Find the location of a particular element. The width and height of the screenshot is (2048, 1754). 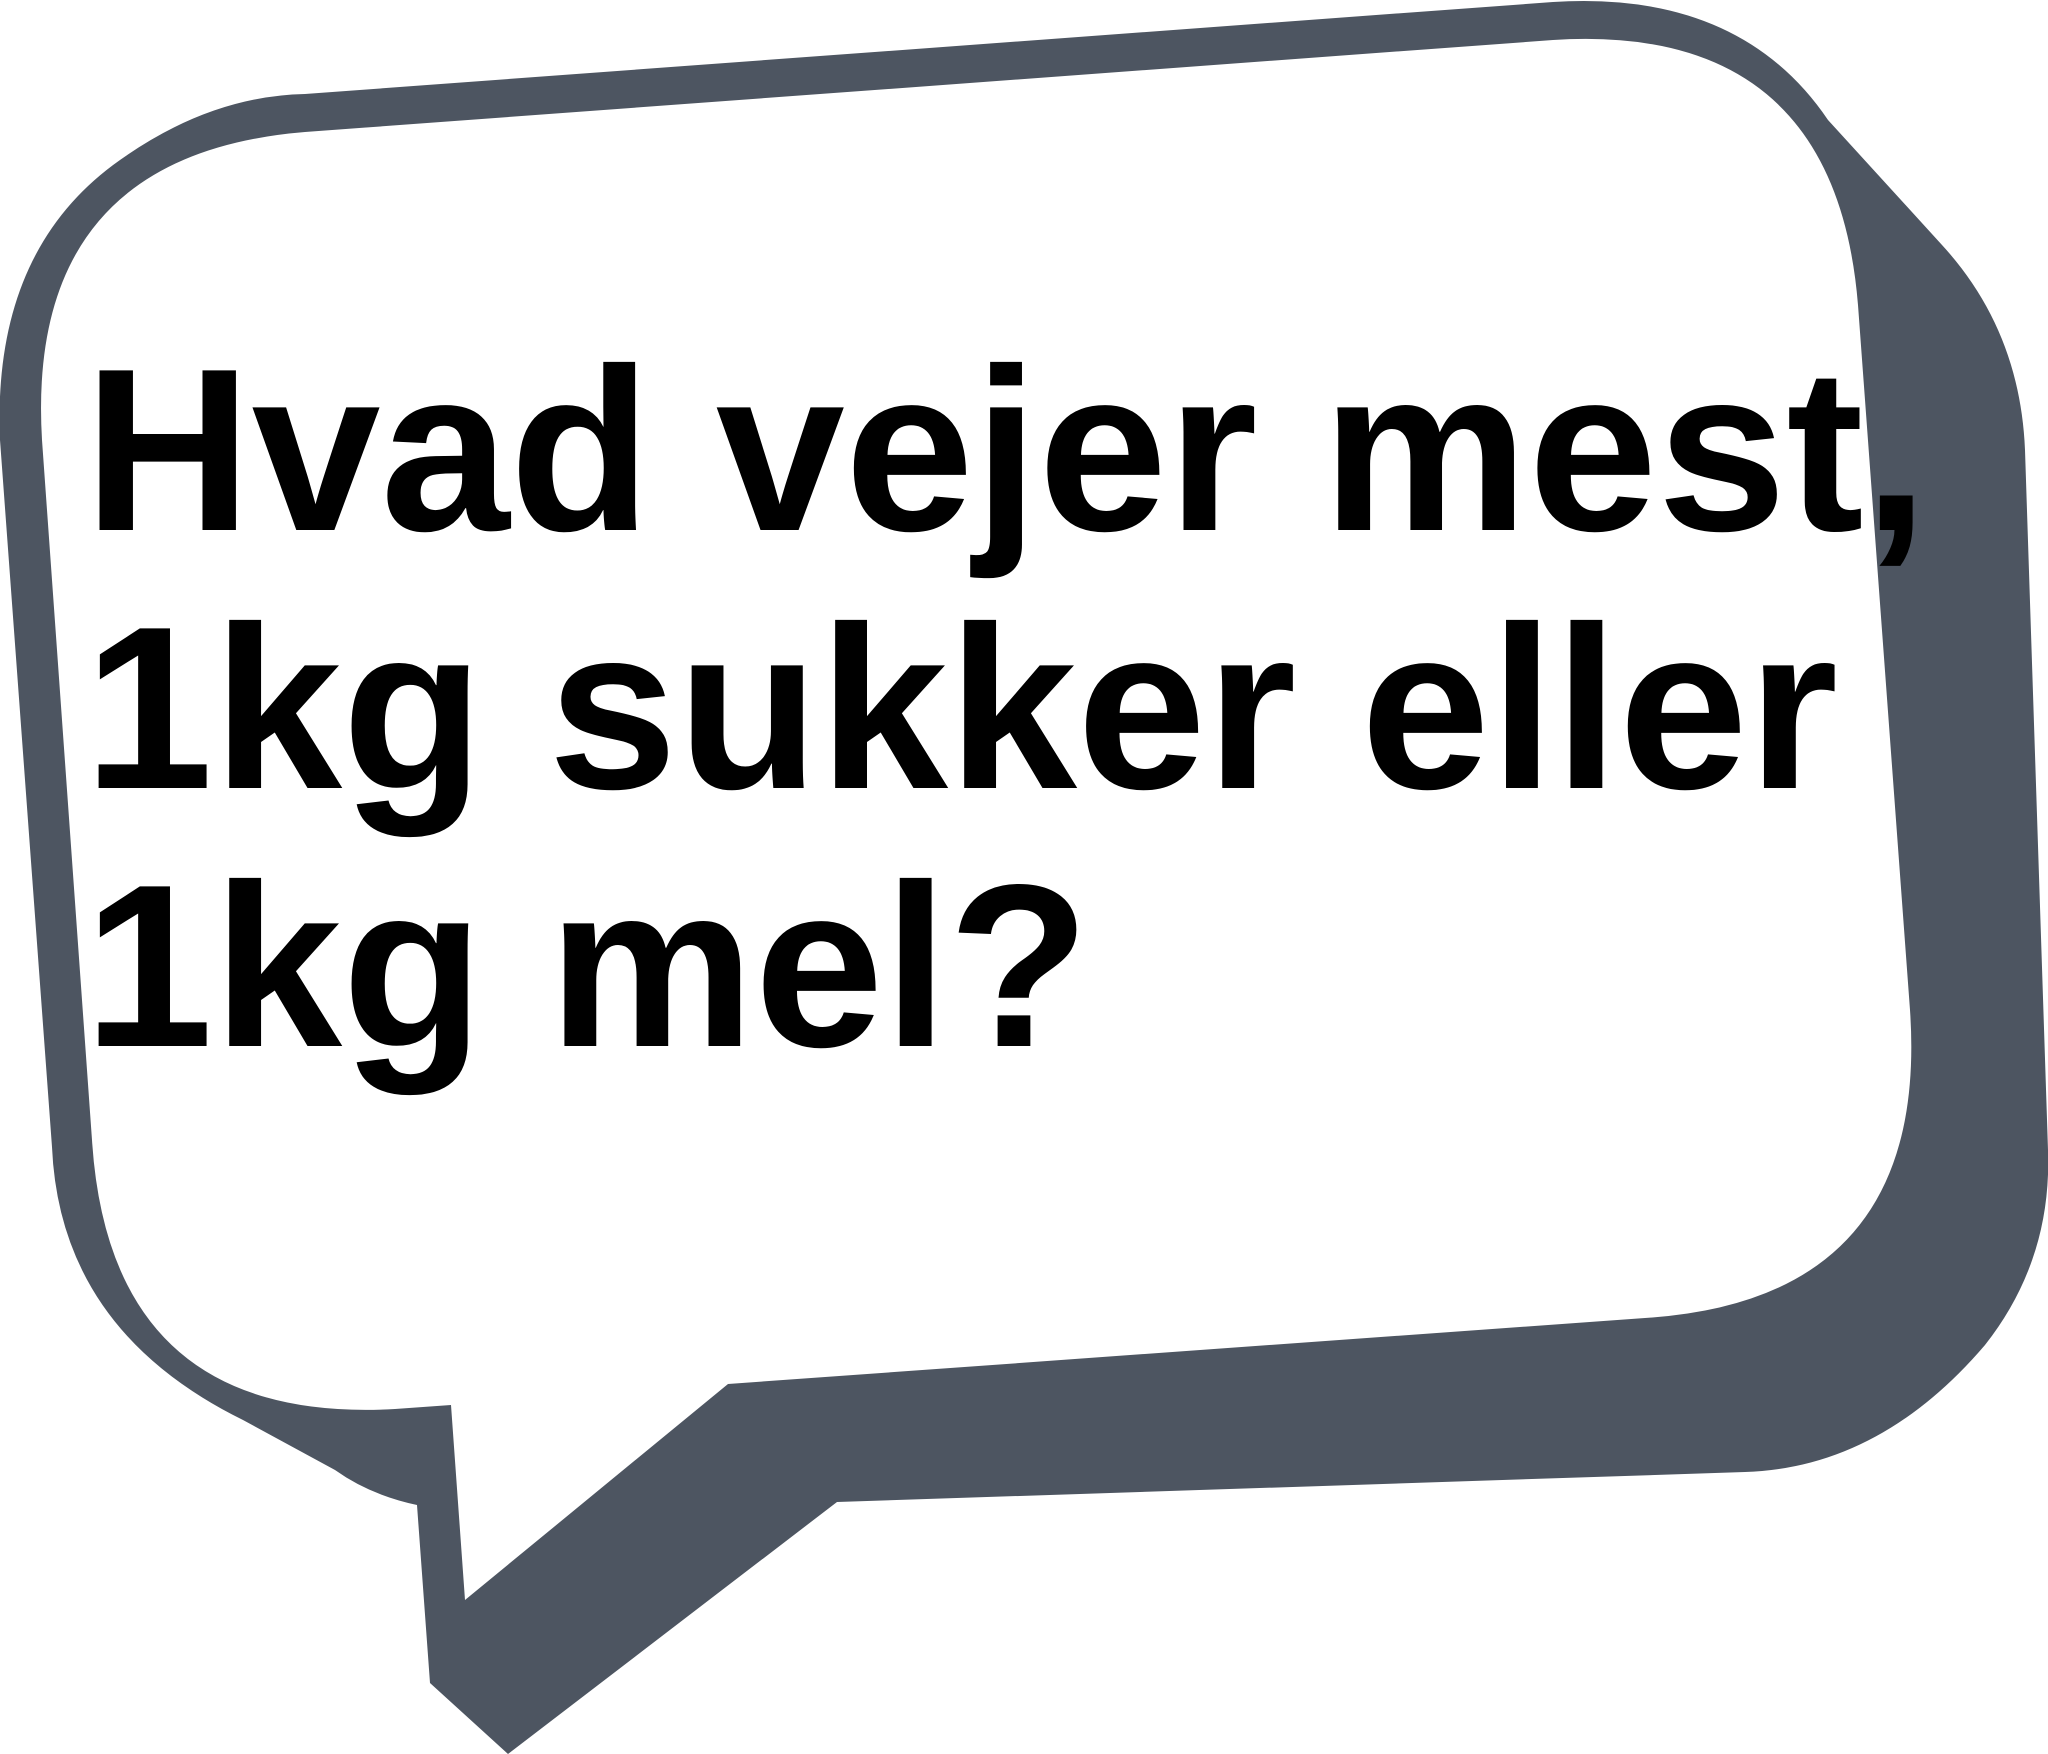

question-line-1: Hvad vejer mest, is located at coordinates (1006, 450).